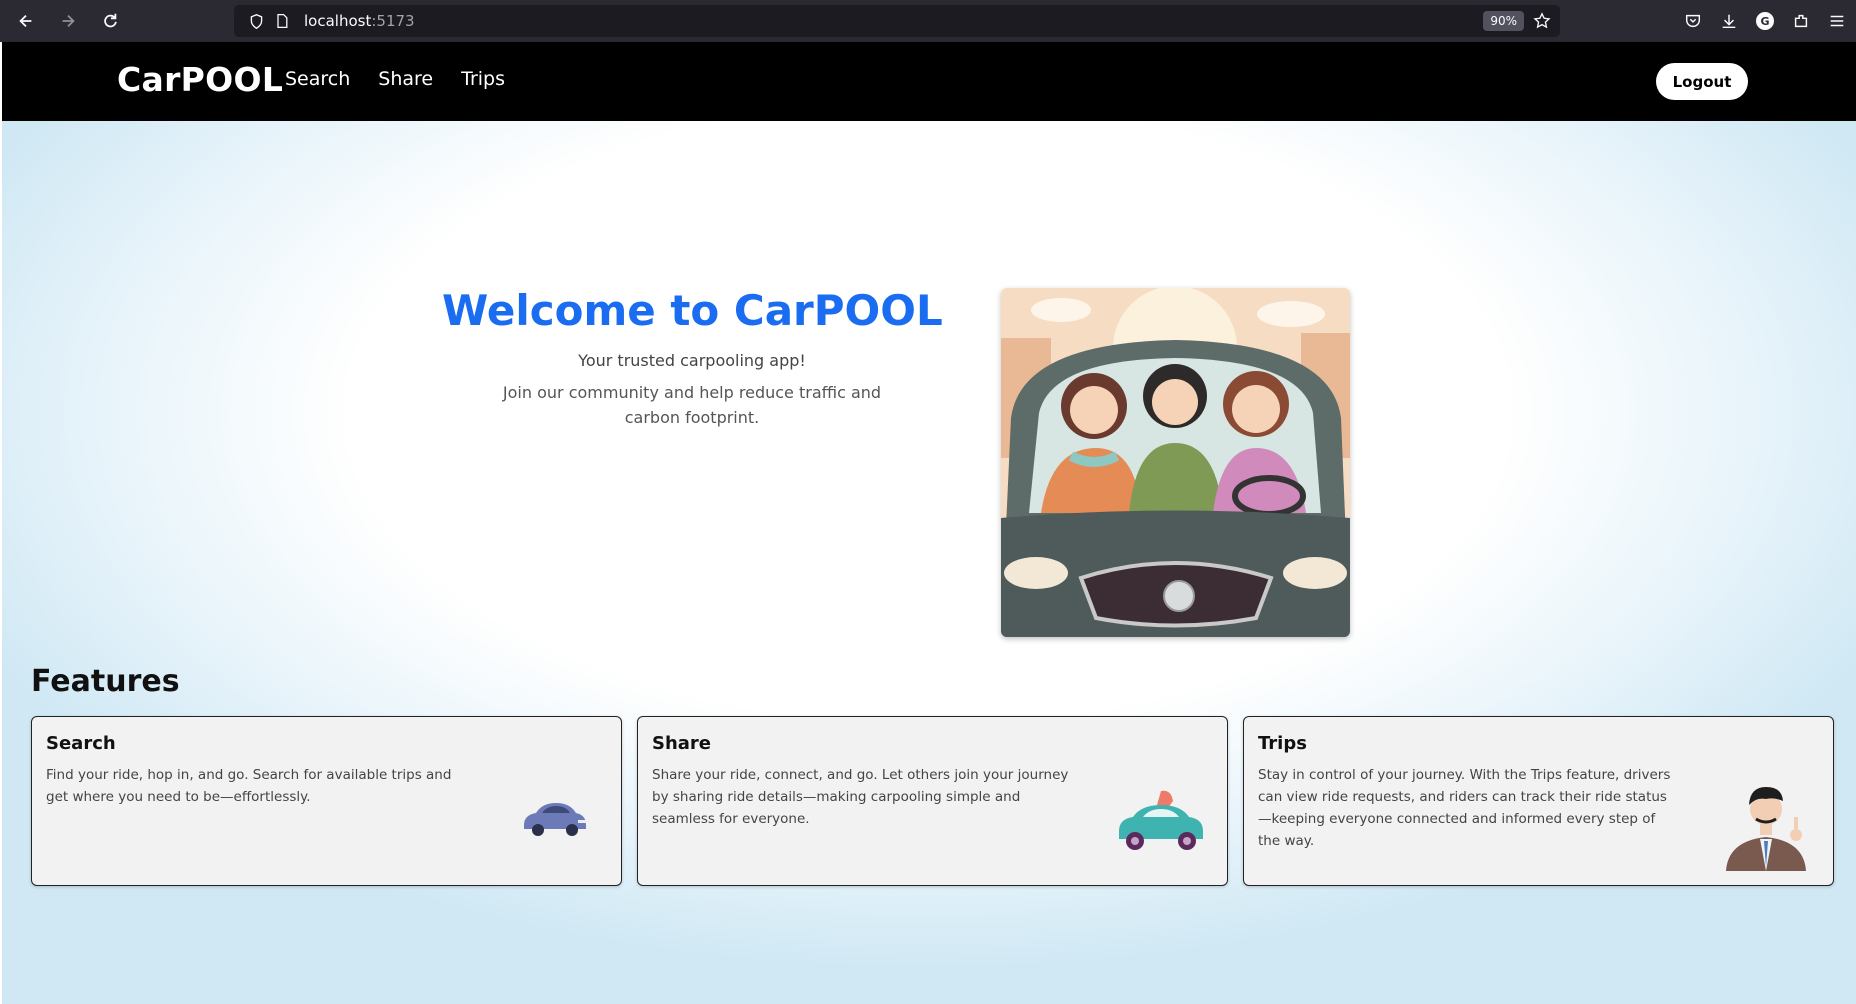 Image resolution: width=1856 pixels, height=1004 pixels. I want to click on bookmark-star-icon, so click(1542, 21).